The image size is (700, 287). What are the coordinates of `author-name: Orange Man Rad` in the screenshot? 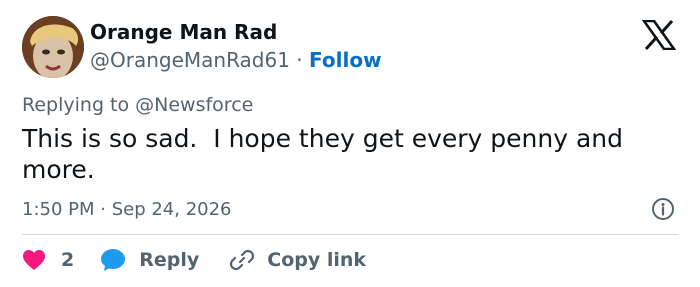 It's located at (183, 32).